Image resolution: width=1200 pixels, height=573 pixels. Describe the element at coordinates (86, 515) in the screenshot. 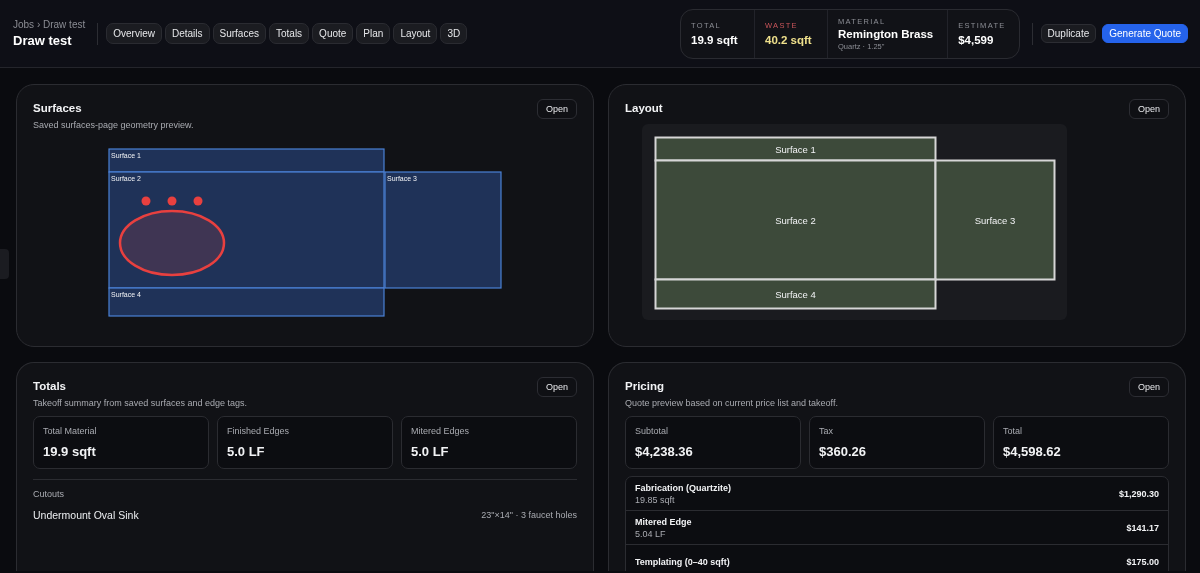

I see `cutout-name: Undermount Oval Sink` at that location.